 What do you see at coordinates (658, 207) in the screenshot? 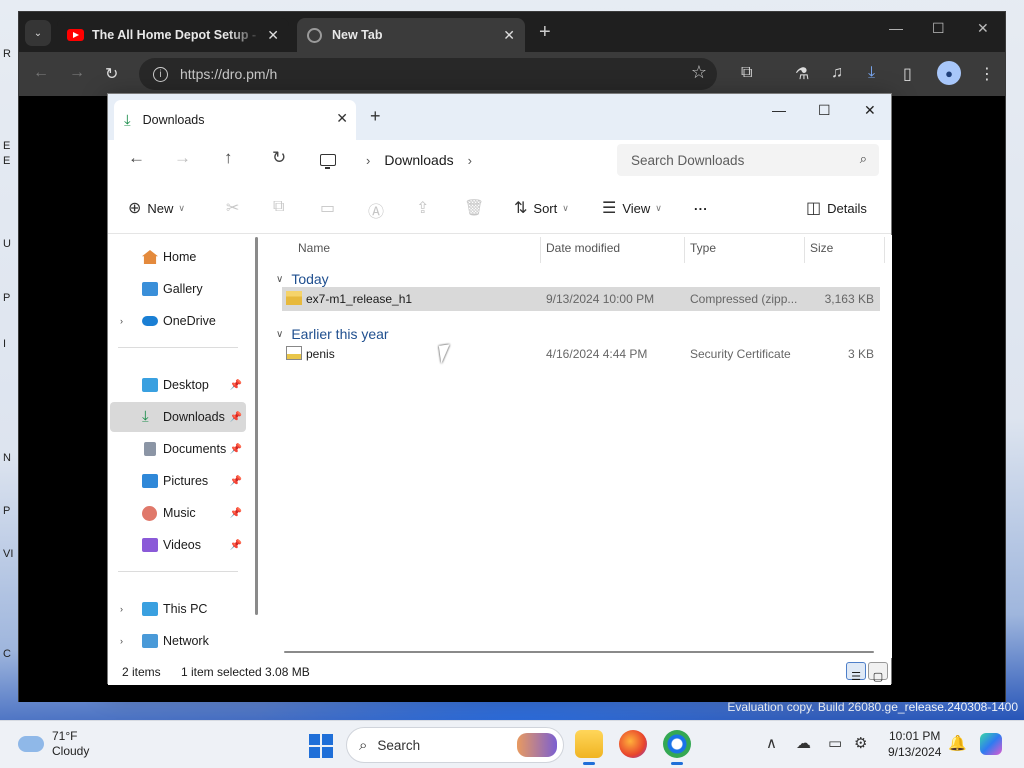
I see `chevron-down-icon: ∨` at bounding box center [658, 207].